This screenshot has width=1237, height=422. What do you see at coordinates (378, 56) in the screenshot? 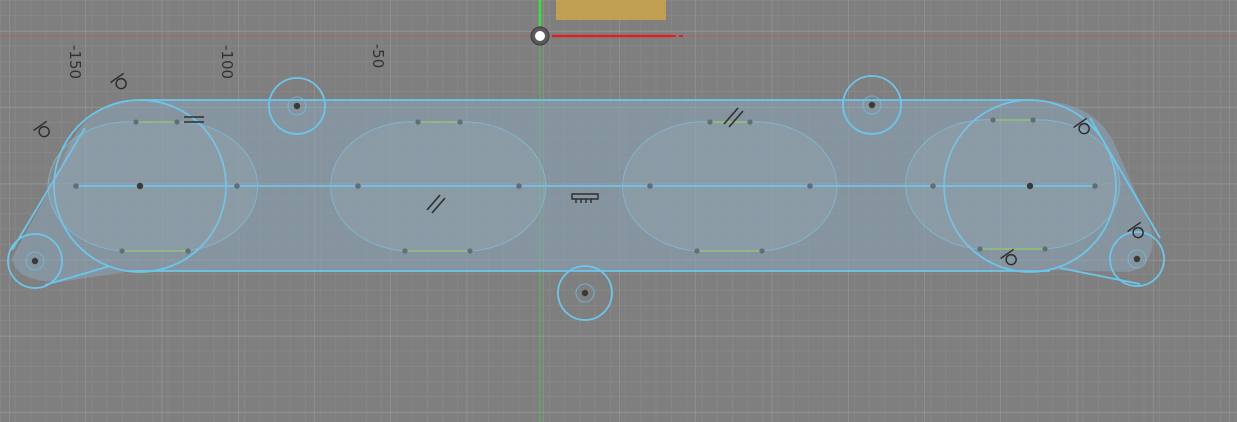
I see `ruler-tick-label: -50` at bounding box center [378, 56].